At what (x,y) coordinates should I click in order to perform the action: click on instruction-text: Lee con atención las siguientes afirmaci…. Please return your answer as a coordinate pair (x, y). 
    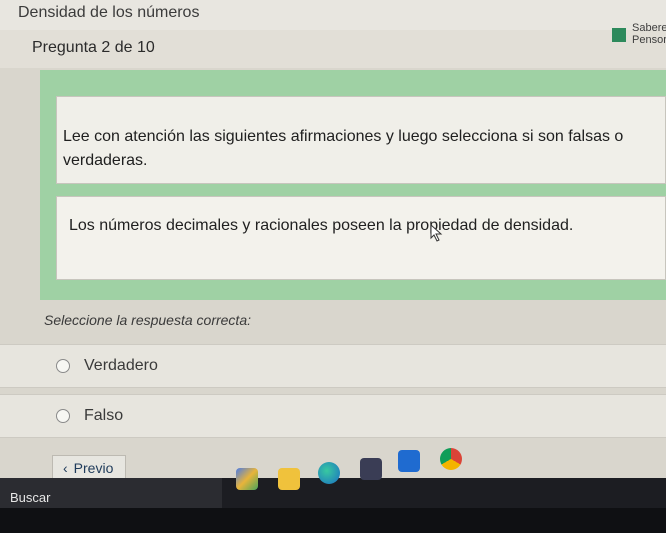
    Looking at the image, I should click on (343, 148).